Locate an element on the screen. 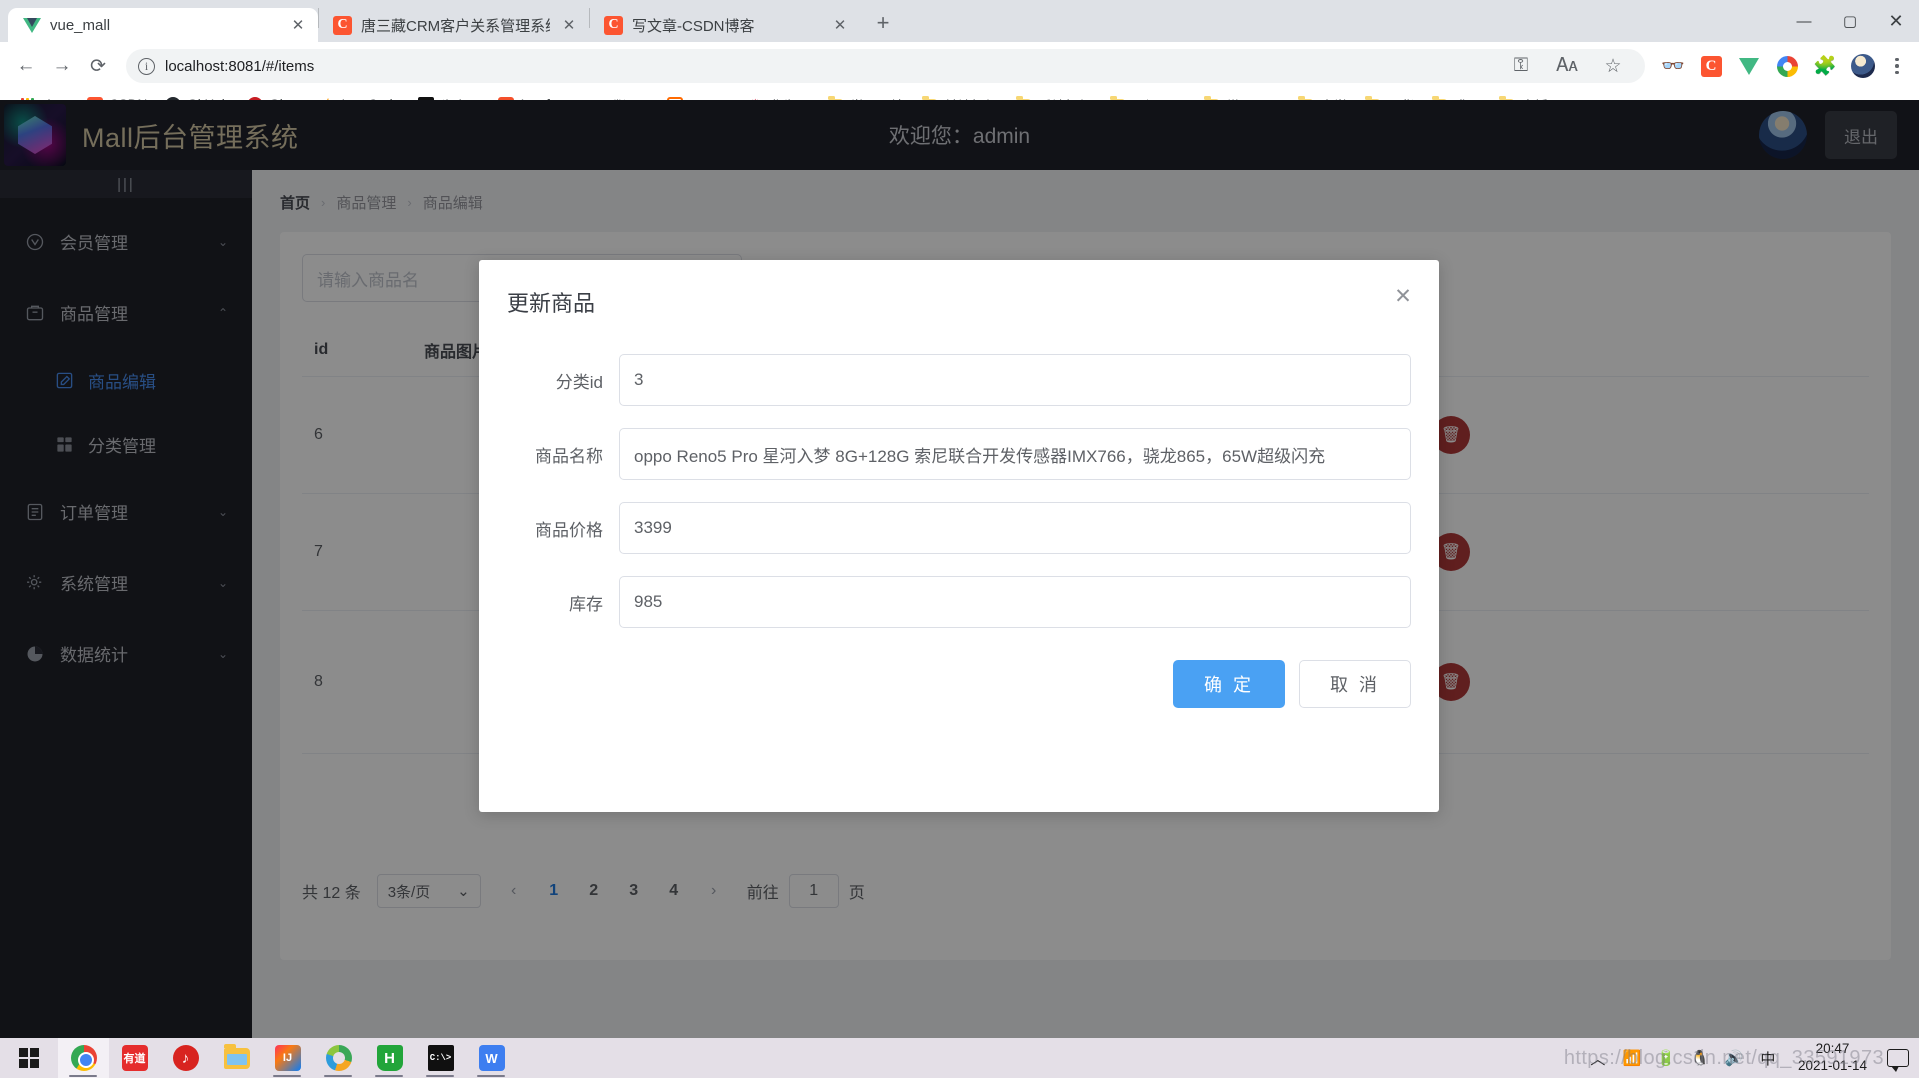  qq-icon: 🐧 is located at coordinates (1700, 1058).